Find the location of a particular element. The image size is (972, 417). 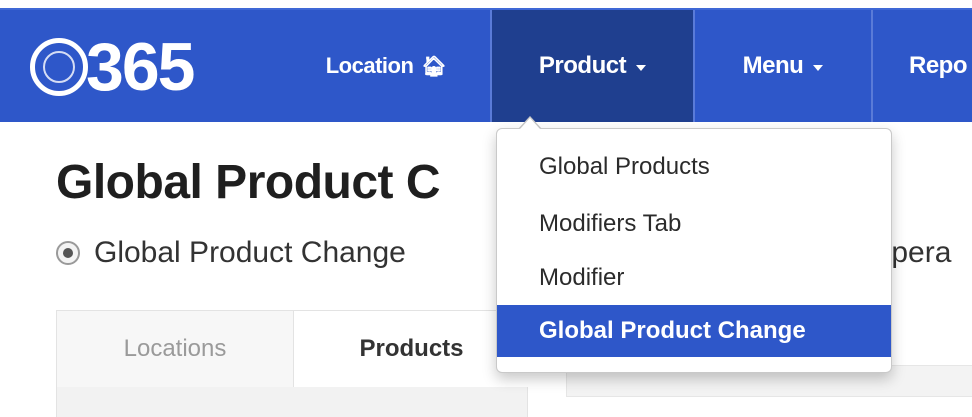

radio-option-global-product-change: Global Product Change is located at coordinates (231, 253).